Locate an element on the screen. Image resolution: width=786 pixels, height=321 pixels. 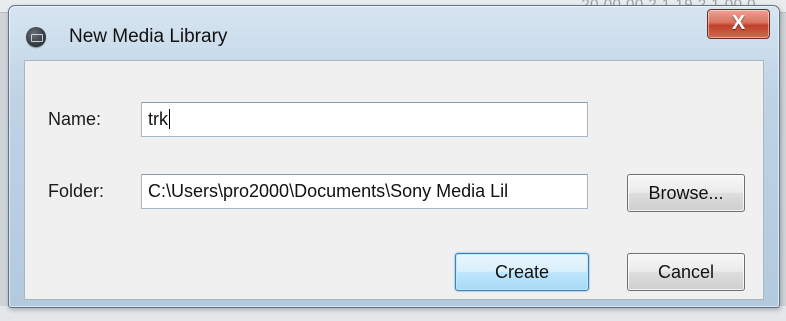
background-window-bottom is located at coordinates (393, 313).